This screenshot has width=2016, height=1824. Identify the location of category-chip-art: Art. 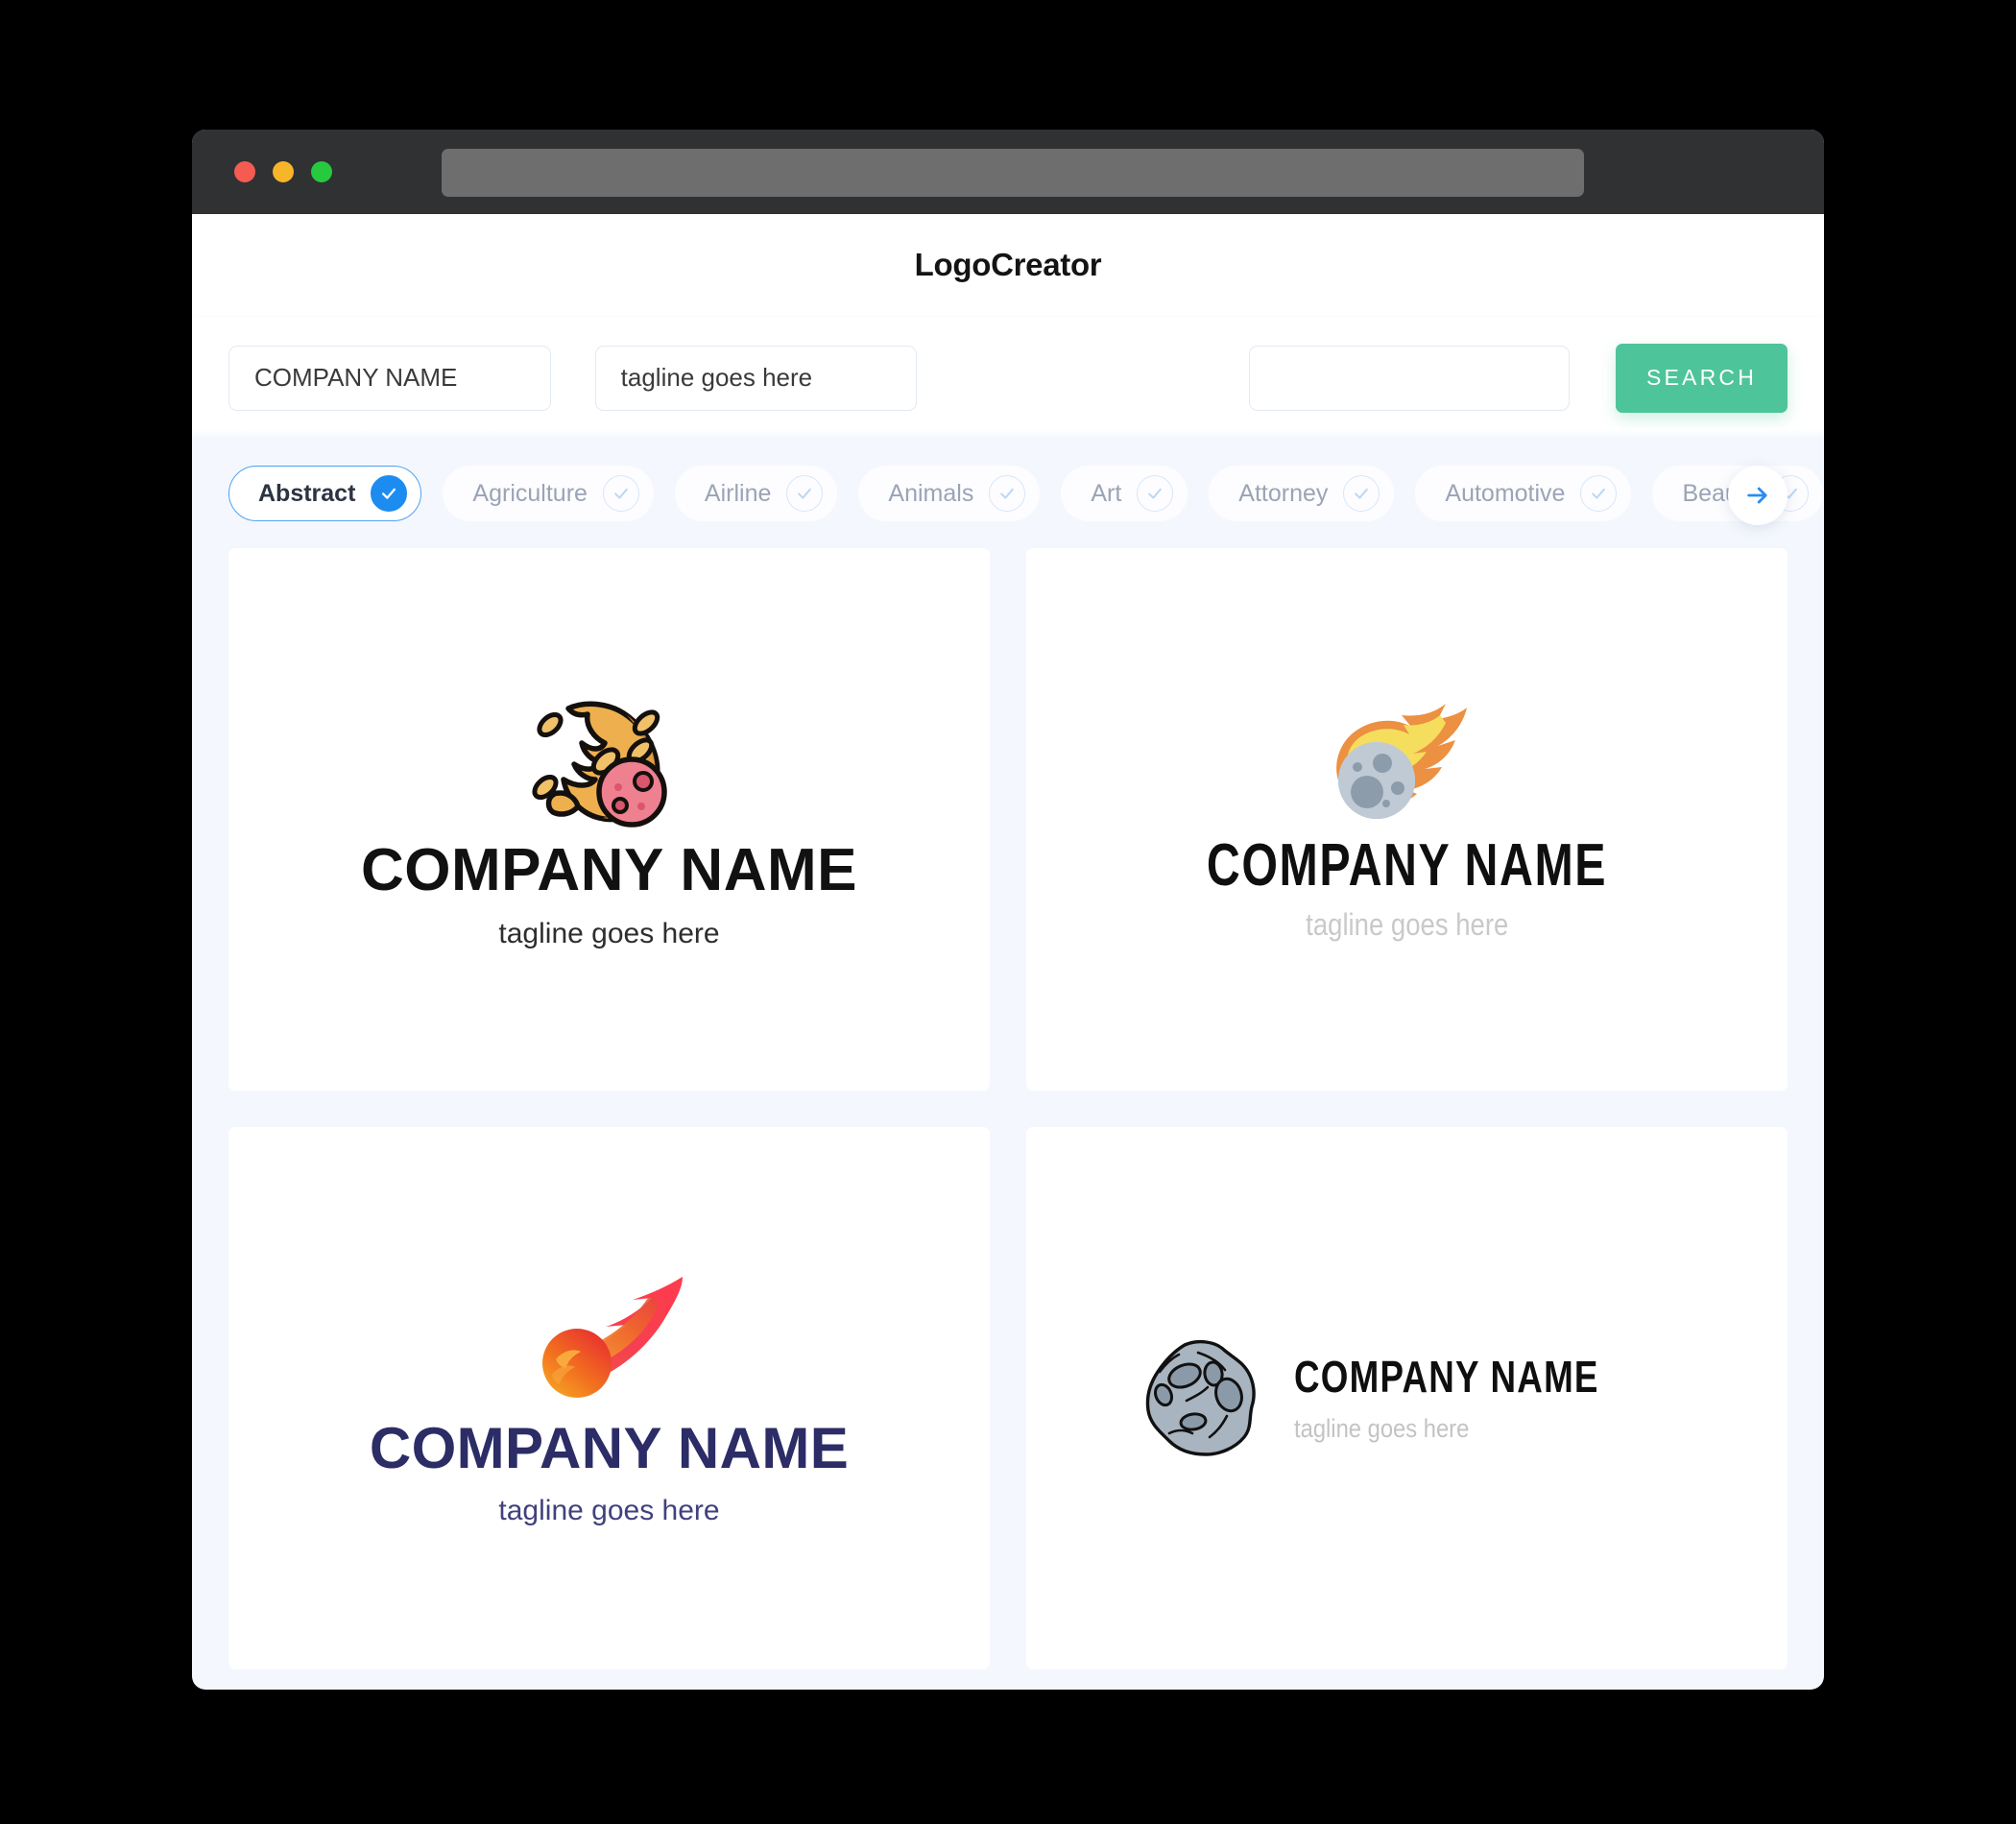
(1124, 493).